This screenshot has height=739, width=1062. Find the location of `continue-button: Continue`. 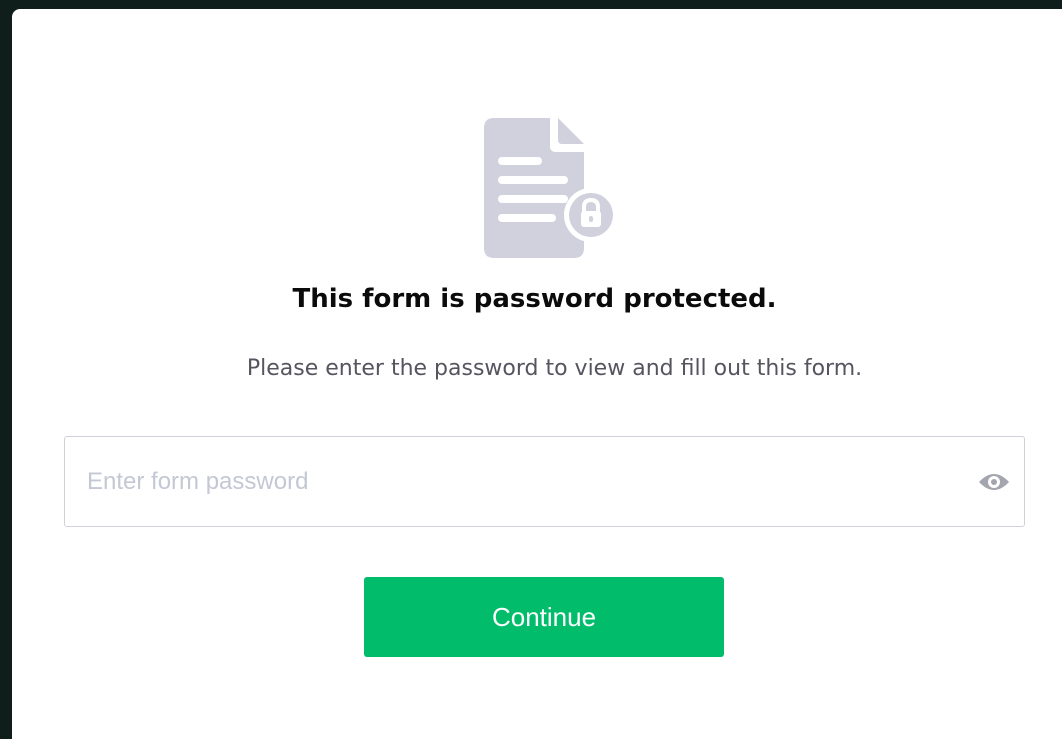

continue-button: Continue is located at coordinates (544, 617).